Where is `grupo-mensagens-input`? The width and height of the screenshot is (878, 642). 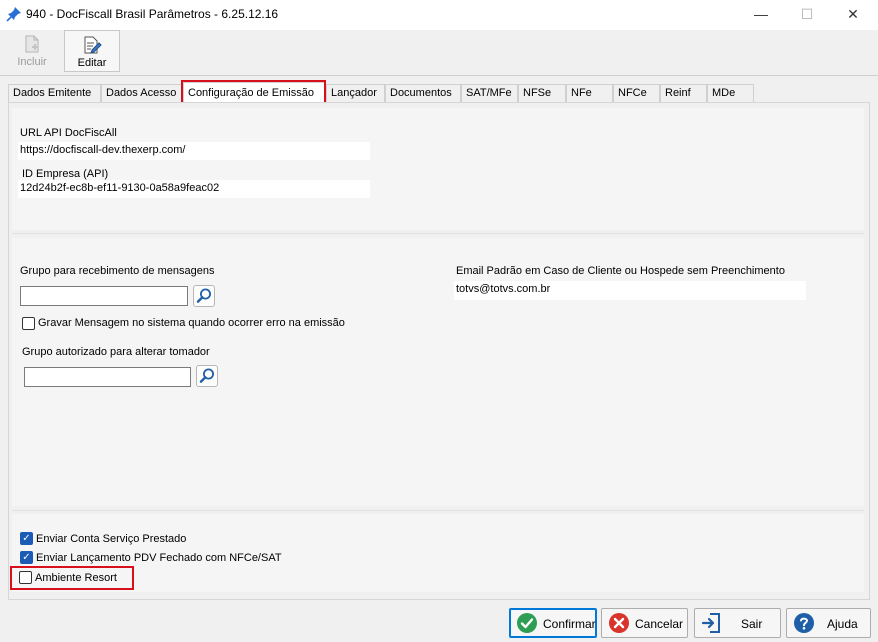 grupo-mensagens-input is located at coordinates (104, 296).